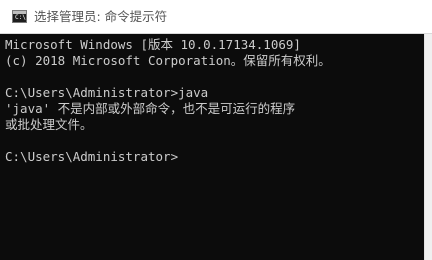 Image resolution: width=432 pixels, height=260 pixels. Describe the element at coordinates (49, 124) in the screenshot. I see `error-line-2: 或批处理文件。` at that location.